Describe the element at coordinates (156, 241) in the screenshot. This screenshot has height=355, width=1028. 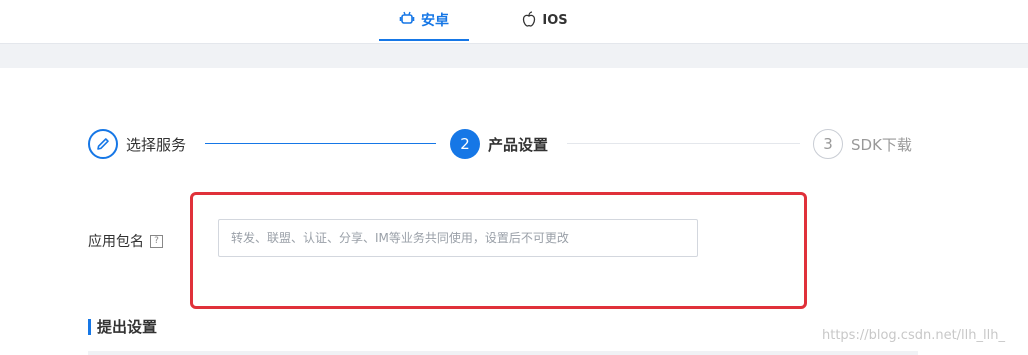
I see `help-icon: ?` at that location.